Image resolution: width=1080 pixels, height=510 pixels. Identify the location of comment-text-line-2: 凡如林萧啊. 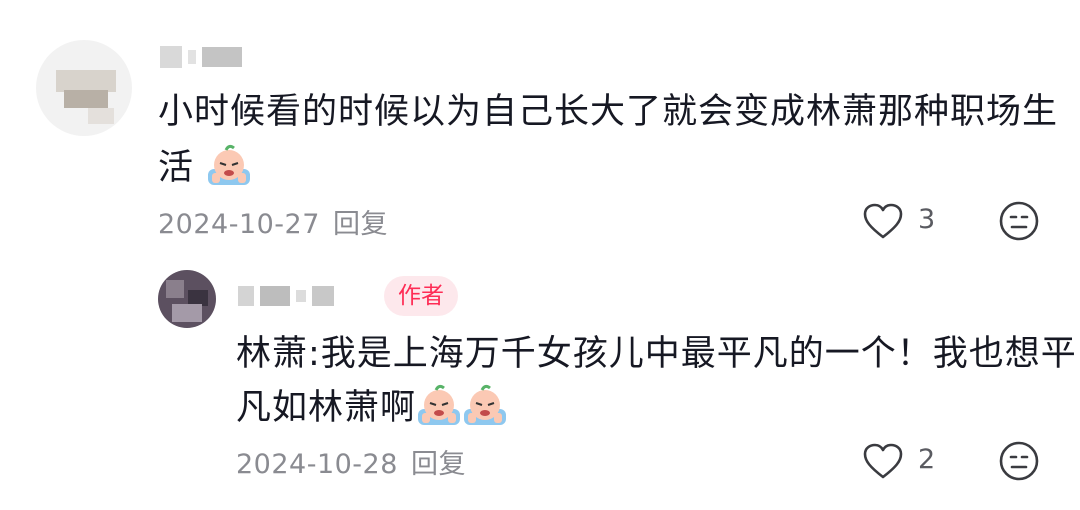
(326, 408).